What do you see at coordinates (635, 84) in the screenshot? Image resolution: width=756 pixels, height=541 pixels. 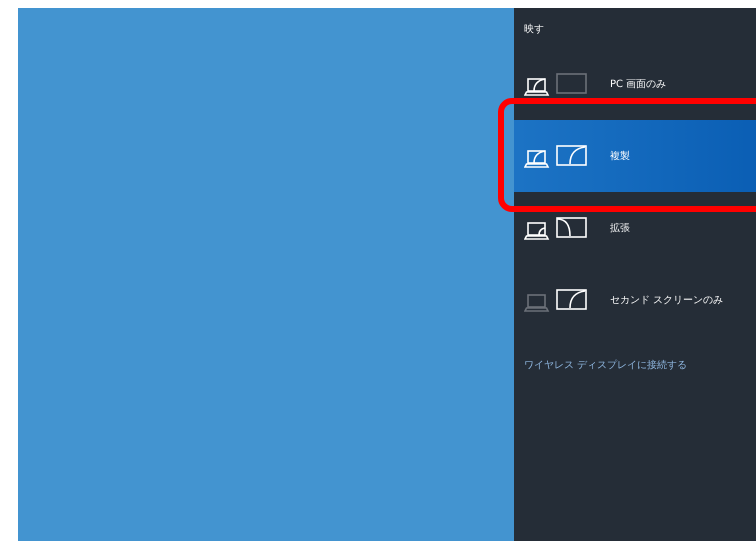 I see `projection-option: PC 画面のみ` at bounding box center [635, 84].